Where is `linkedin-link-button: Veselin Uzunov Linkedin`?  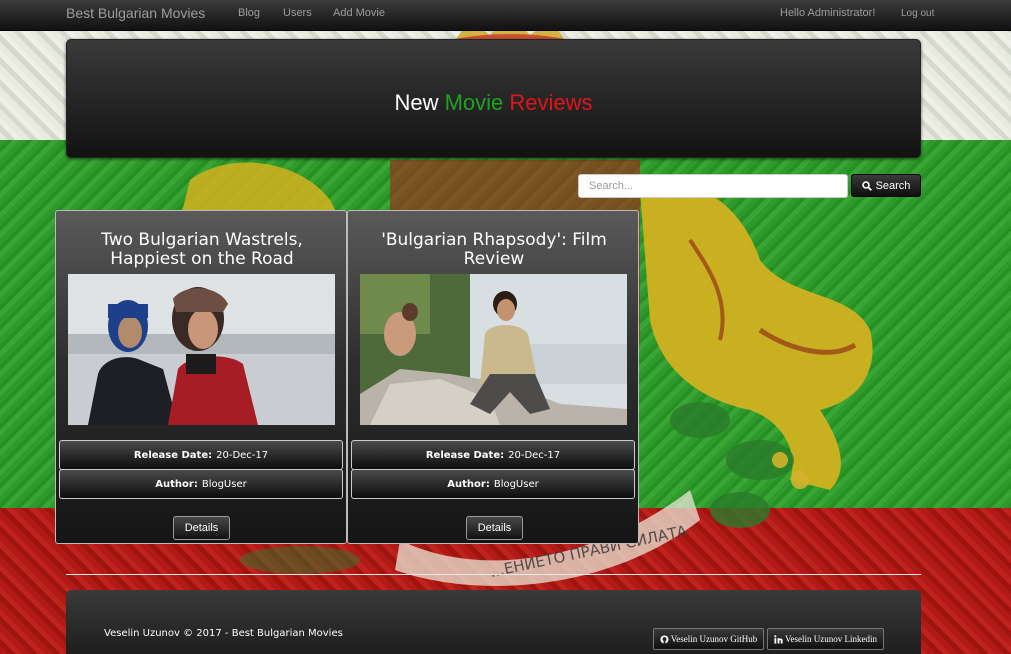 linkedin-link-button: Veselin Uzunov Linkedin is located at coordinates (825, 639).